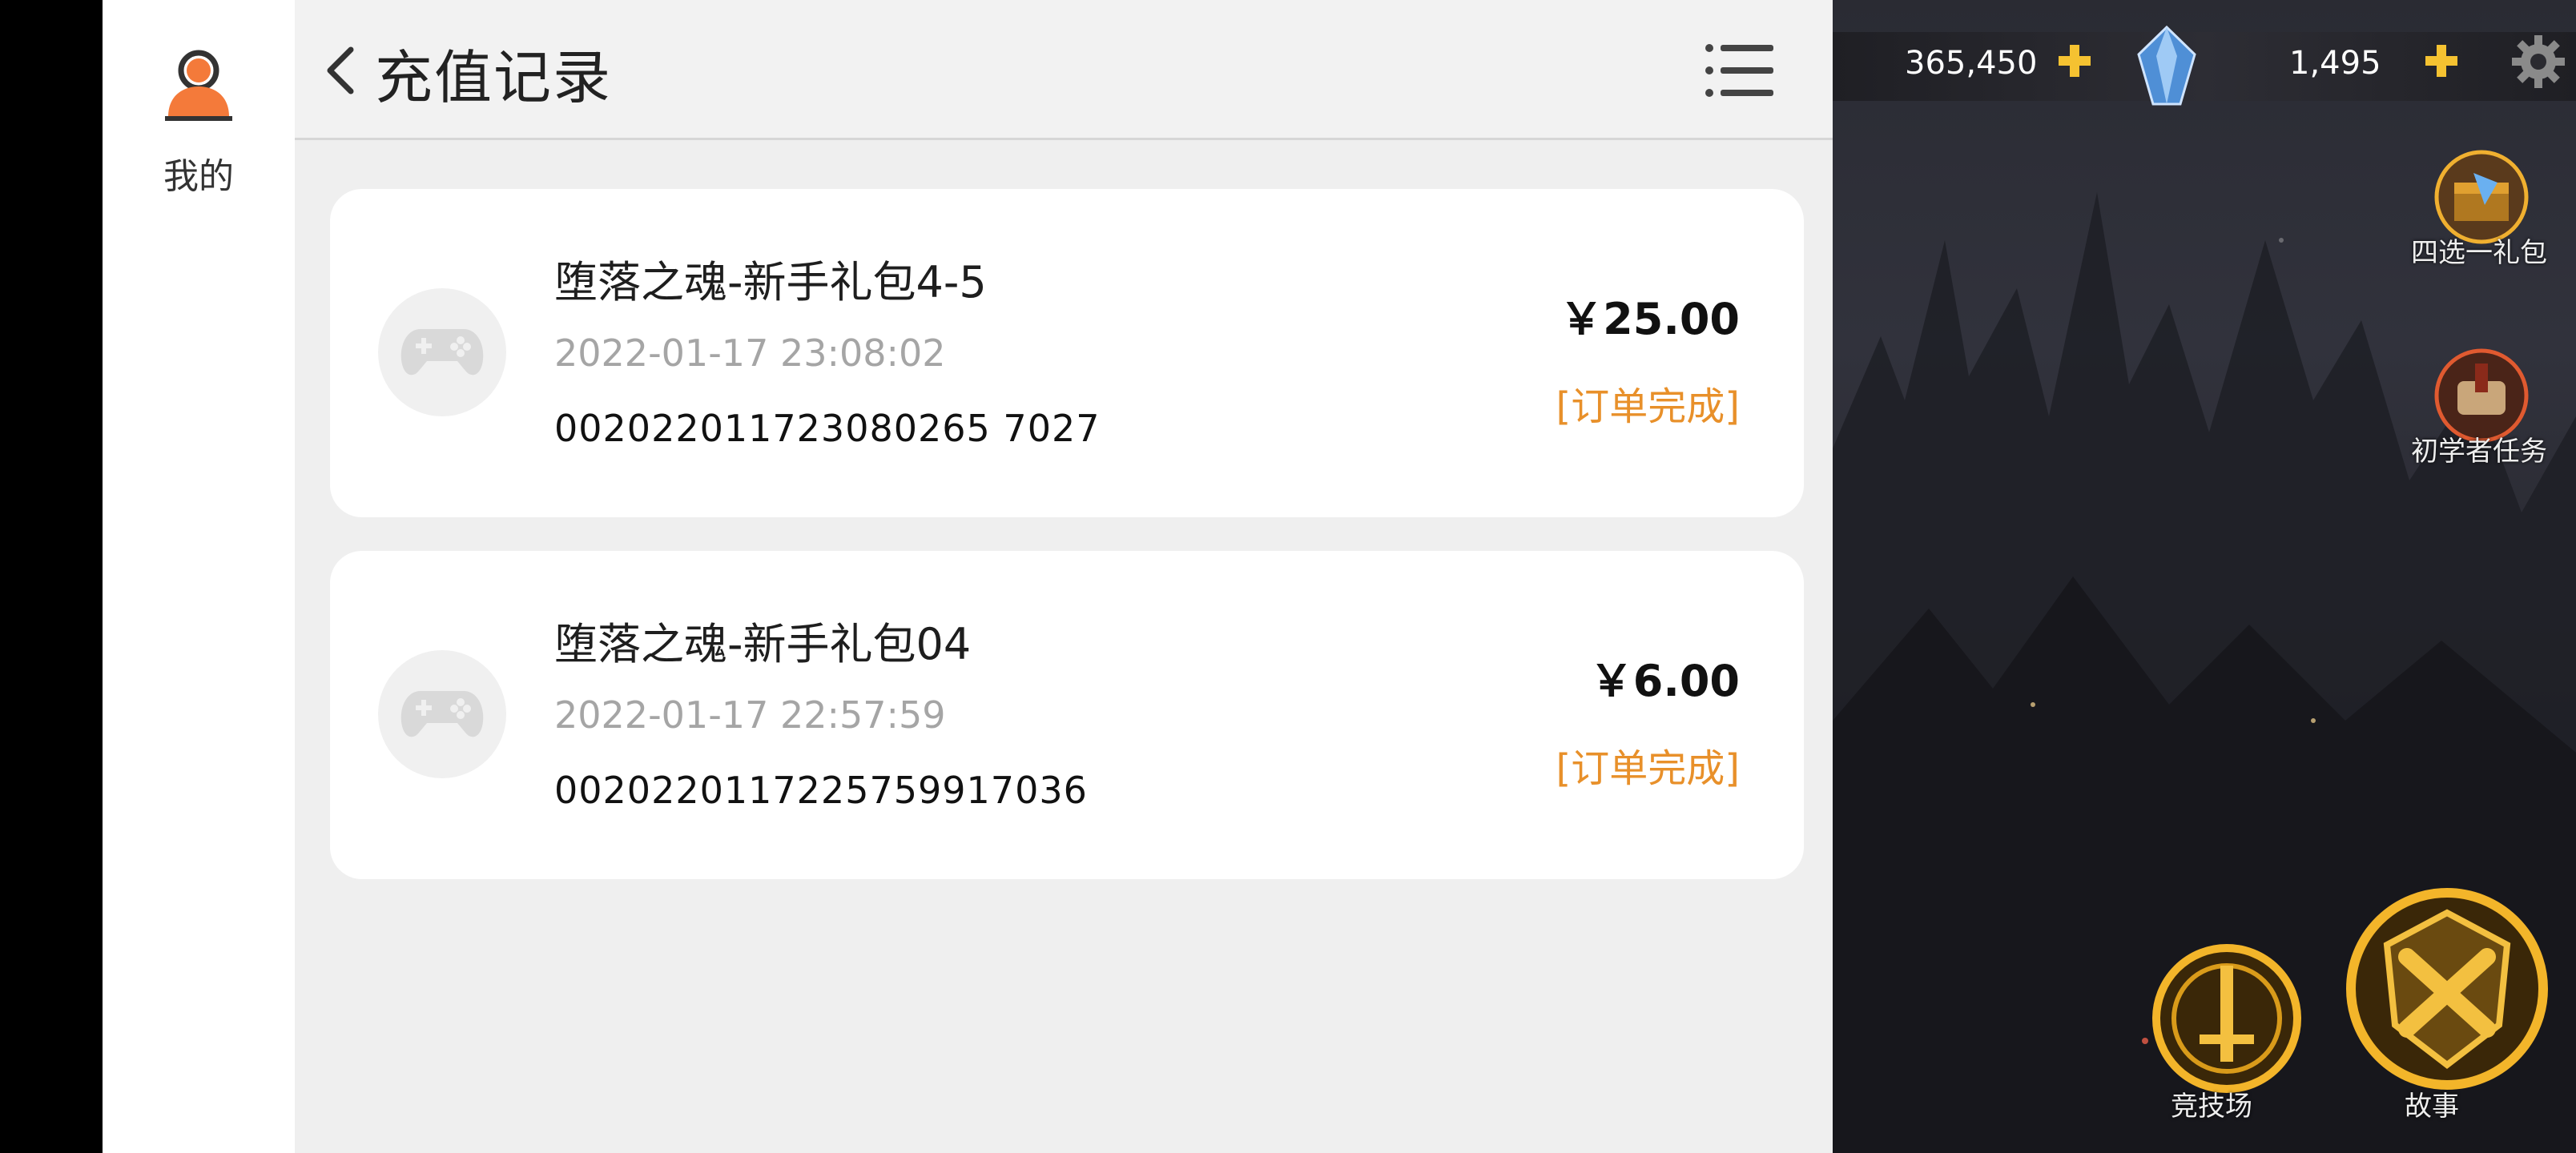 Image resolution: width=2576 pixels, height=1153 pixels. Describe the element at coordinates (494, 78) in the screenshot. I see `page-title: 充值记录` at that location.